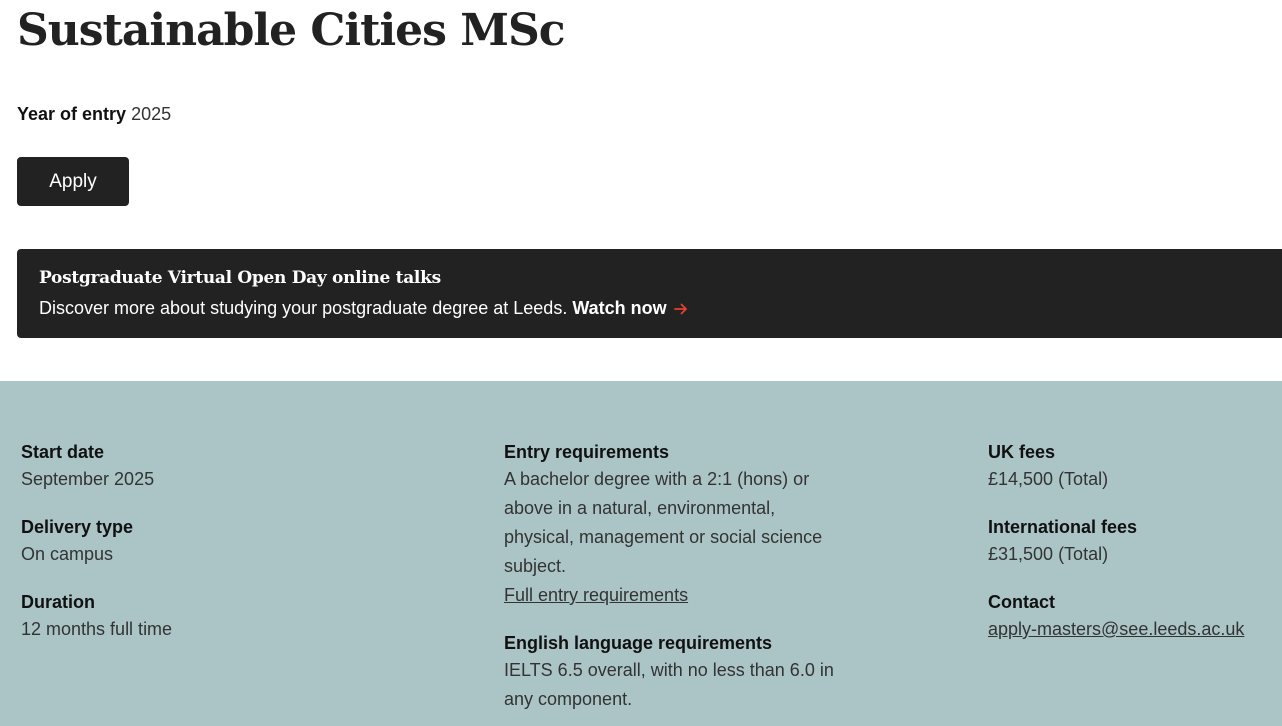 The width and height of the screenshot is (1282, 726). What do you see at coordinates (97, 629) in the screenshot?
I see `duration-value: 12 months full time` at bounding box center [97, 629].